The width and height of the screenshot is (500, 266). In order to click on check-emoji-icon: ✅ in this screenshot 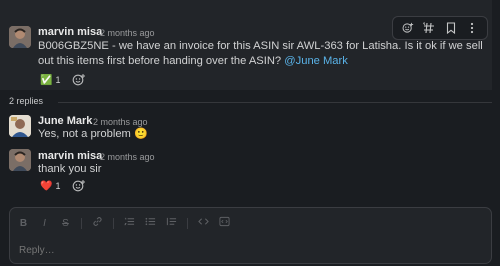, I will do `click(46, 80)`.